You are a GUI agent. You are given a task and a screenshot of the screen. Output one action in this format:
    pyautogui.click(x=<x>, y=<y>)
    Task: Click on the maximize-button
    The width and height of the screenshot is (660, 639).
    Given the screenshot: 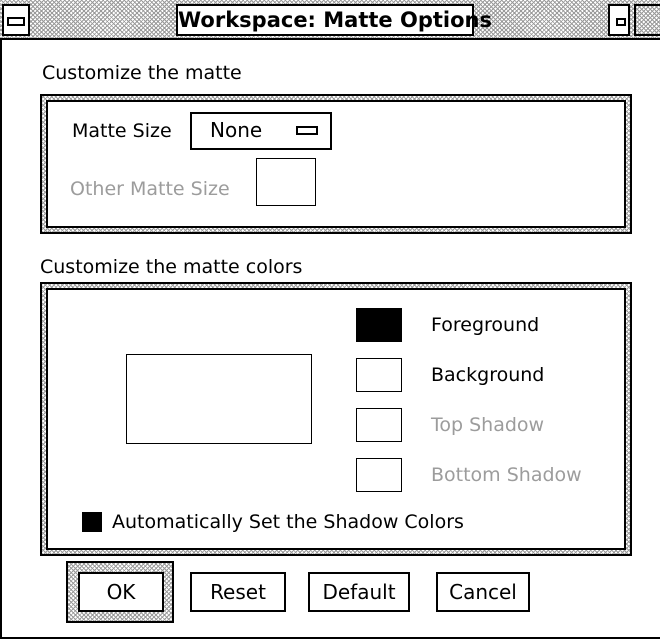 What is the action you would take?
    pyautogui.click(x=647, y=20)
    